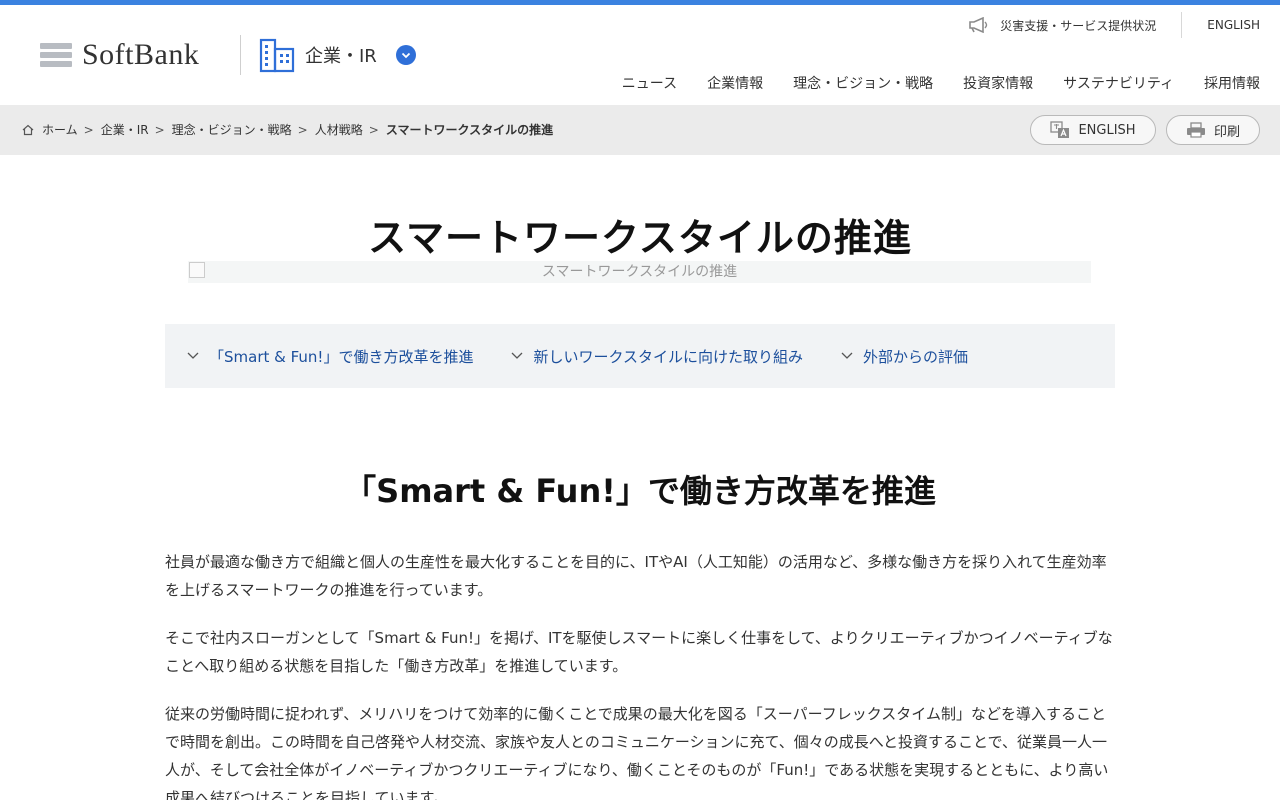 Image resolution: width=1280 pixels, height=800 pixels. I want to click on disaster-support-link: 災害支援・サービス提供状況, so click(1062, 25).